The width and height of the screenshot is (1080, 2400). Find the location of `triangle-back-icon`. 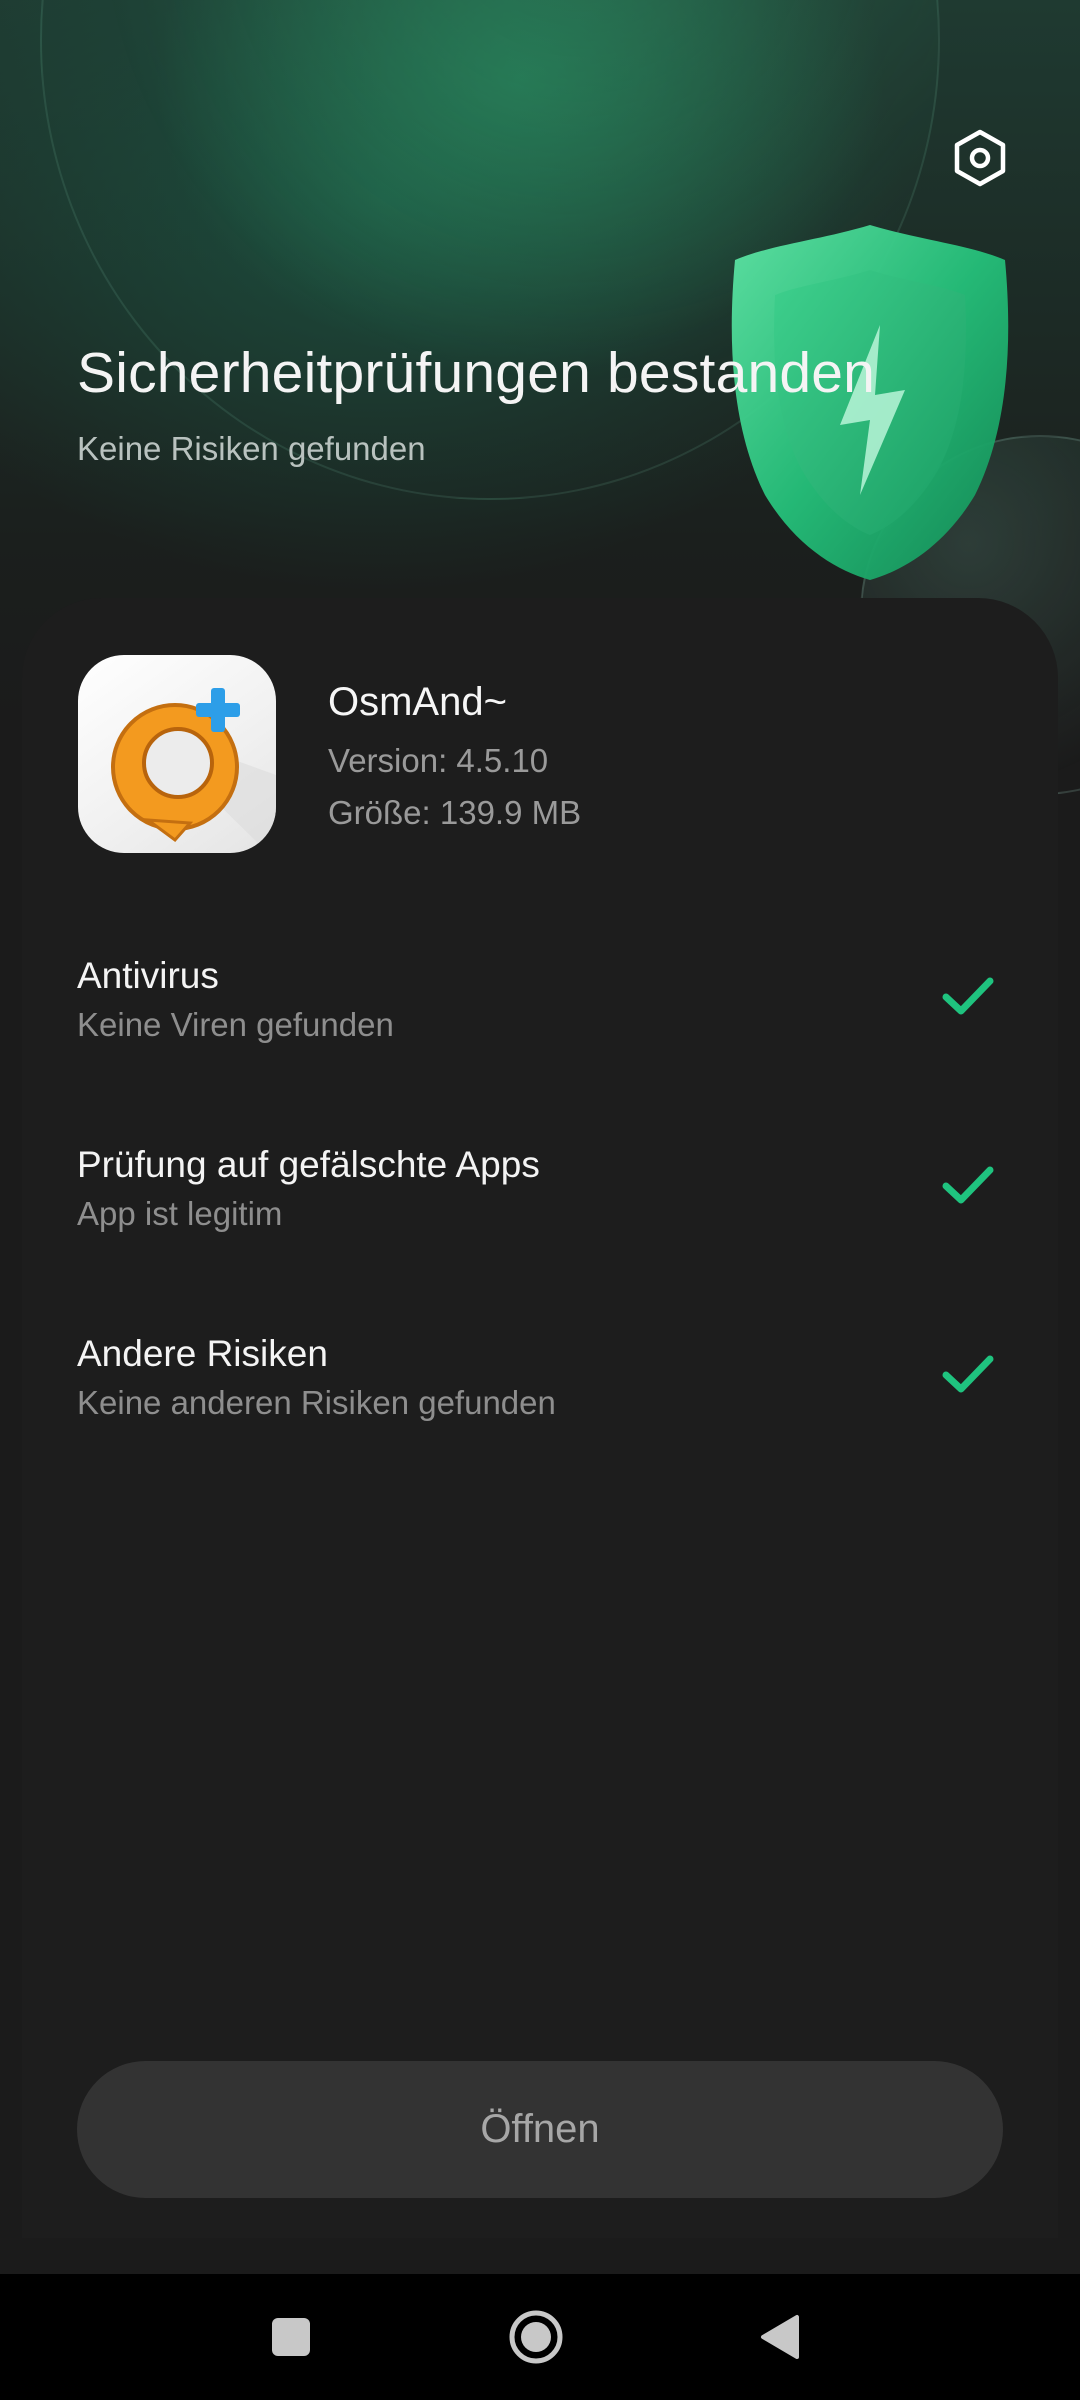

triangle-back-icon is located at coordinates (780, 2337).